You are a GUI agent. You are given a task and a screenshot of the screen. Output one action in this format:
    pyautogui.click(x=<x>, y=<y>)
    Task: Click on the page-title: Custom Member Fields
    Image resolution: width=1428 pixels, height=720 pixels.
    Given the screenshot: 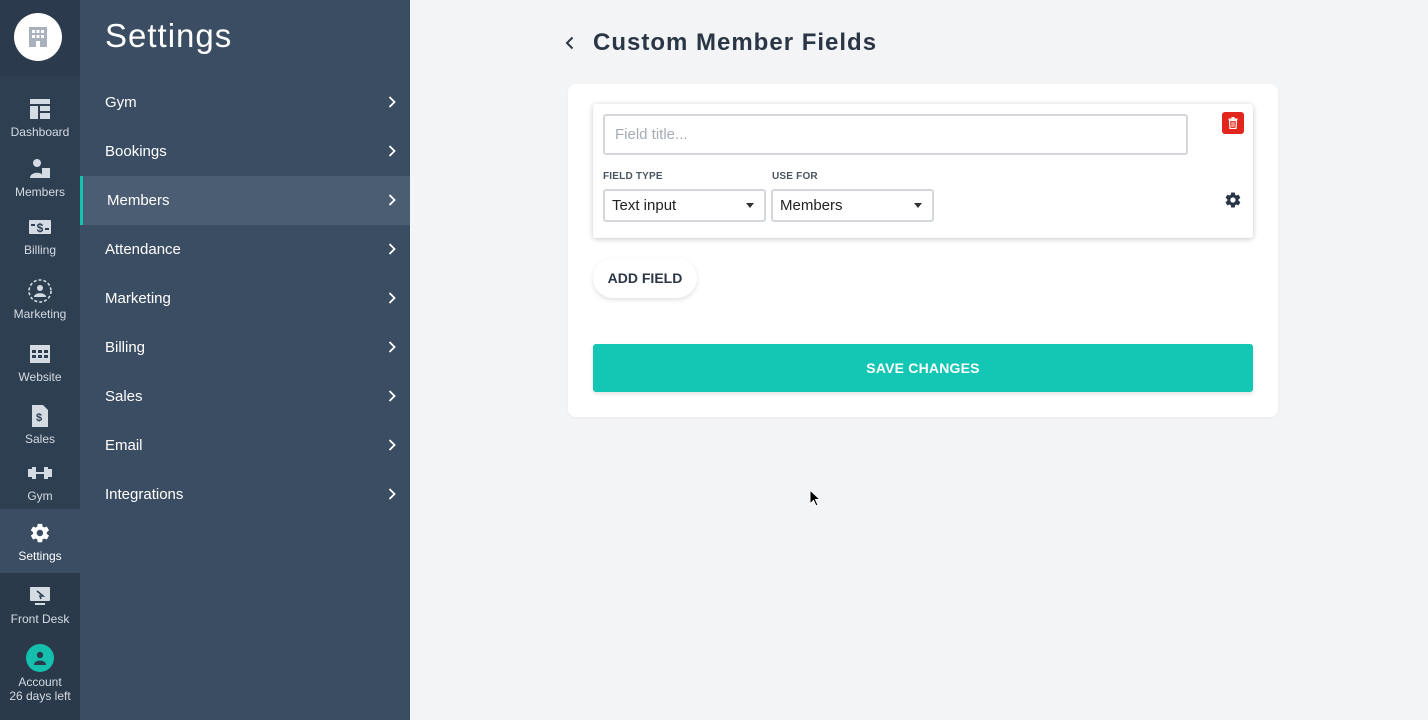 What is the action you would take?
    pyautogui.click(x=735, y=42)
    